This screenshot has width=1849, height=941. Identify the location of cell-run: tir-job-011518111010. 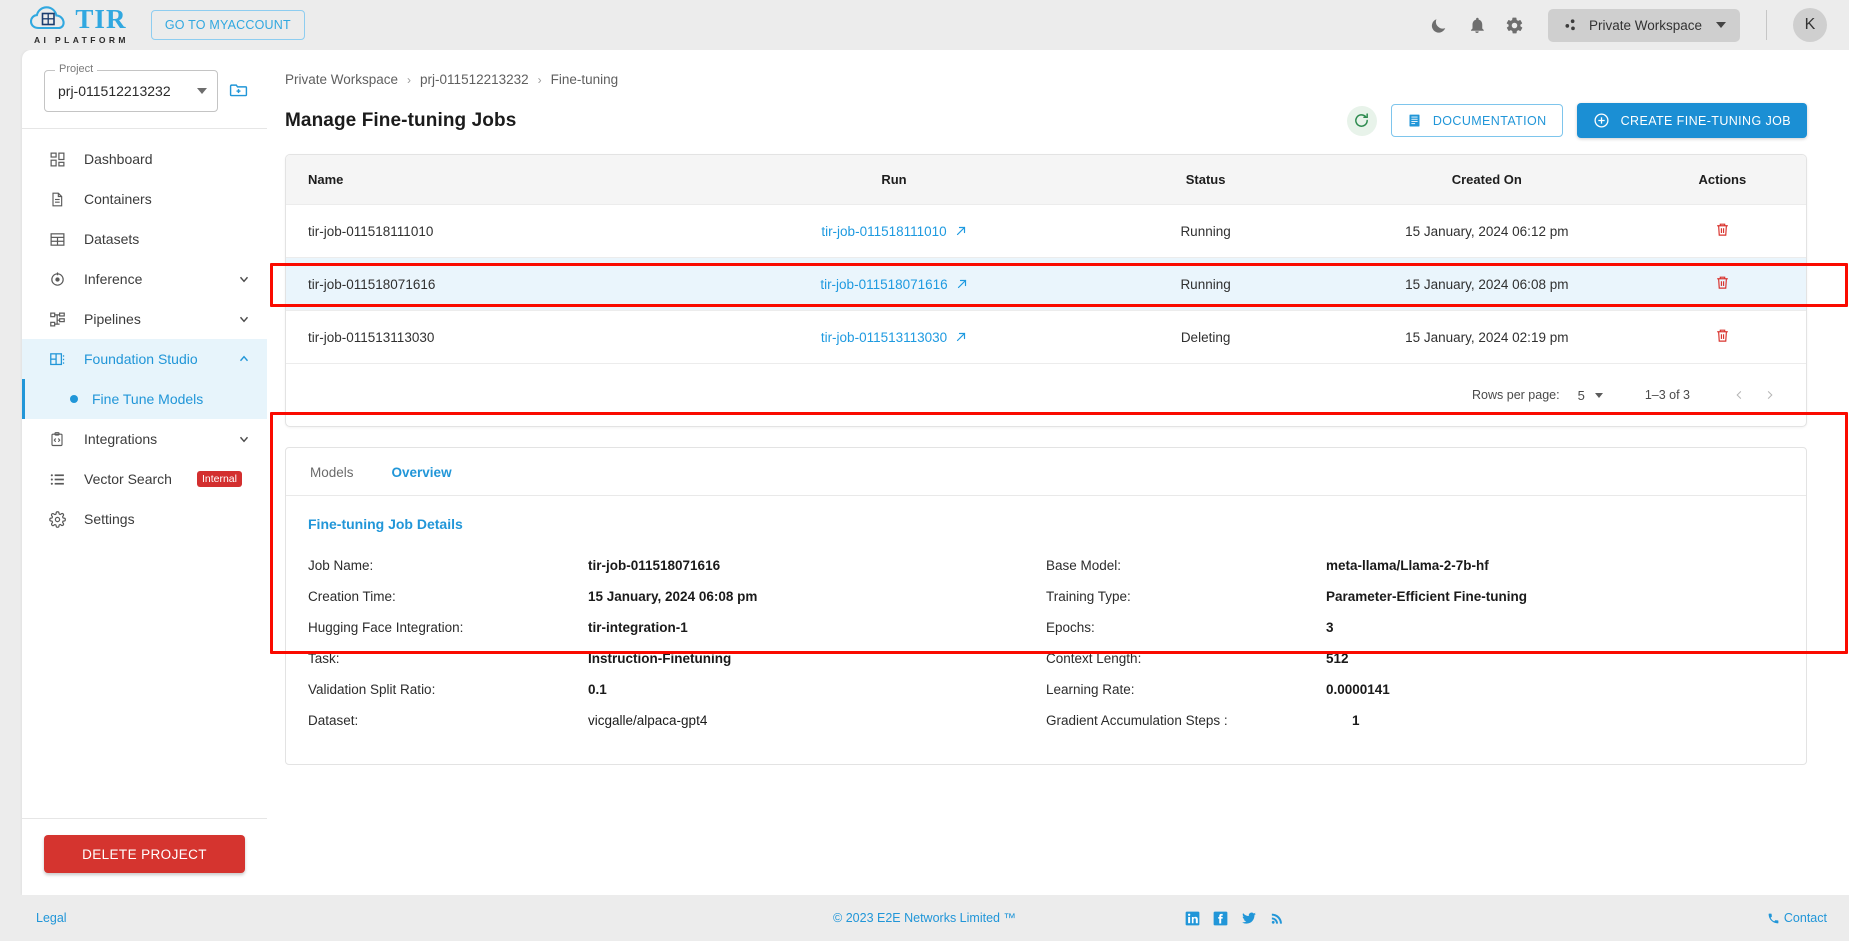
(894, 231).